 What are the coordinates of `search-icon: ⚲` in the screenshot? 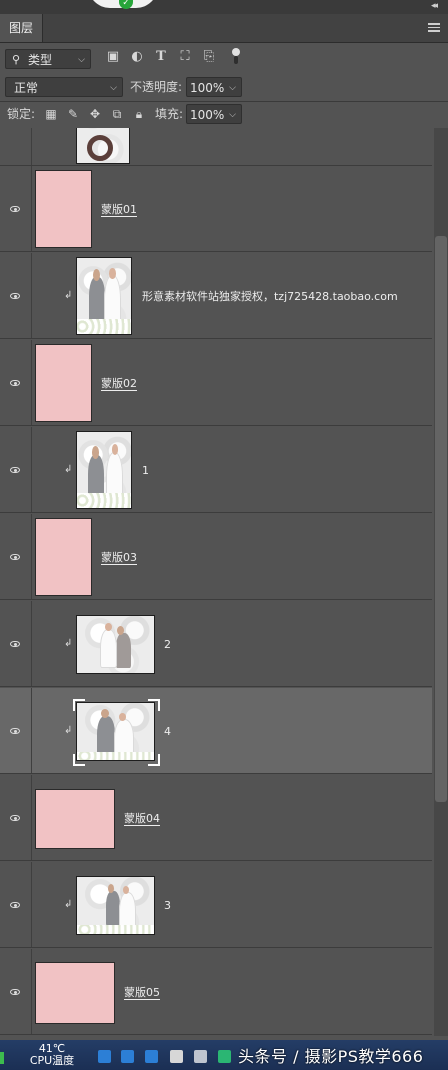 It's located at (16, 59).